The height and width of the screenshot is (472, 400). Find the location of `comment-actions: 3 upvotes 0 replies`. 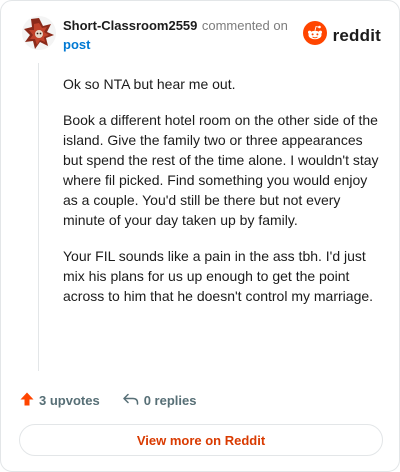

comment-actions: 3 upvotes 0 replies is located at coordinates (118, 400).